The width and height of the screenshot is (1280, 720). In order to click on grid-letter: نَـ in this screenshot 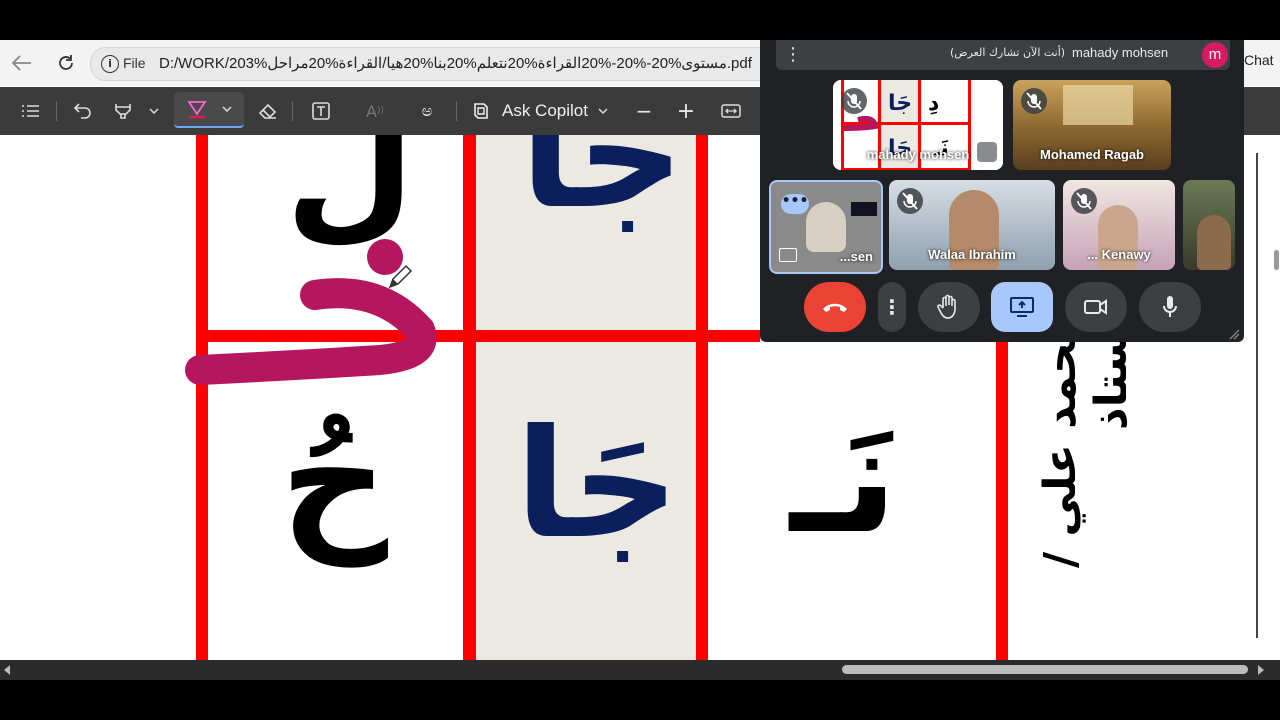, I will do `click(844, 480)`.